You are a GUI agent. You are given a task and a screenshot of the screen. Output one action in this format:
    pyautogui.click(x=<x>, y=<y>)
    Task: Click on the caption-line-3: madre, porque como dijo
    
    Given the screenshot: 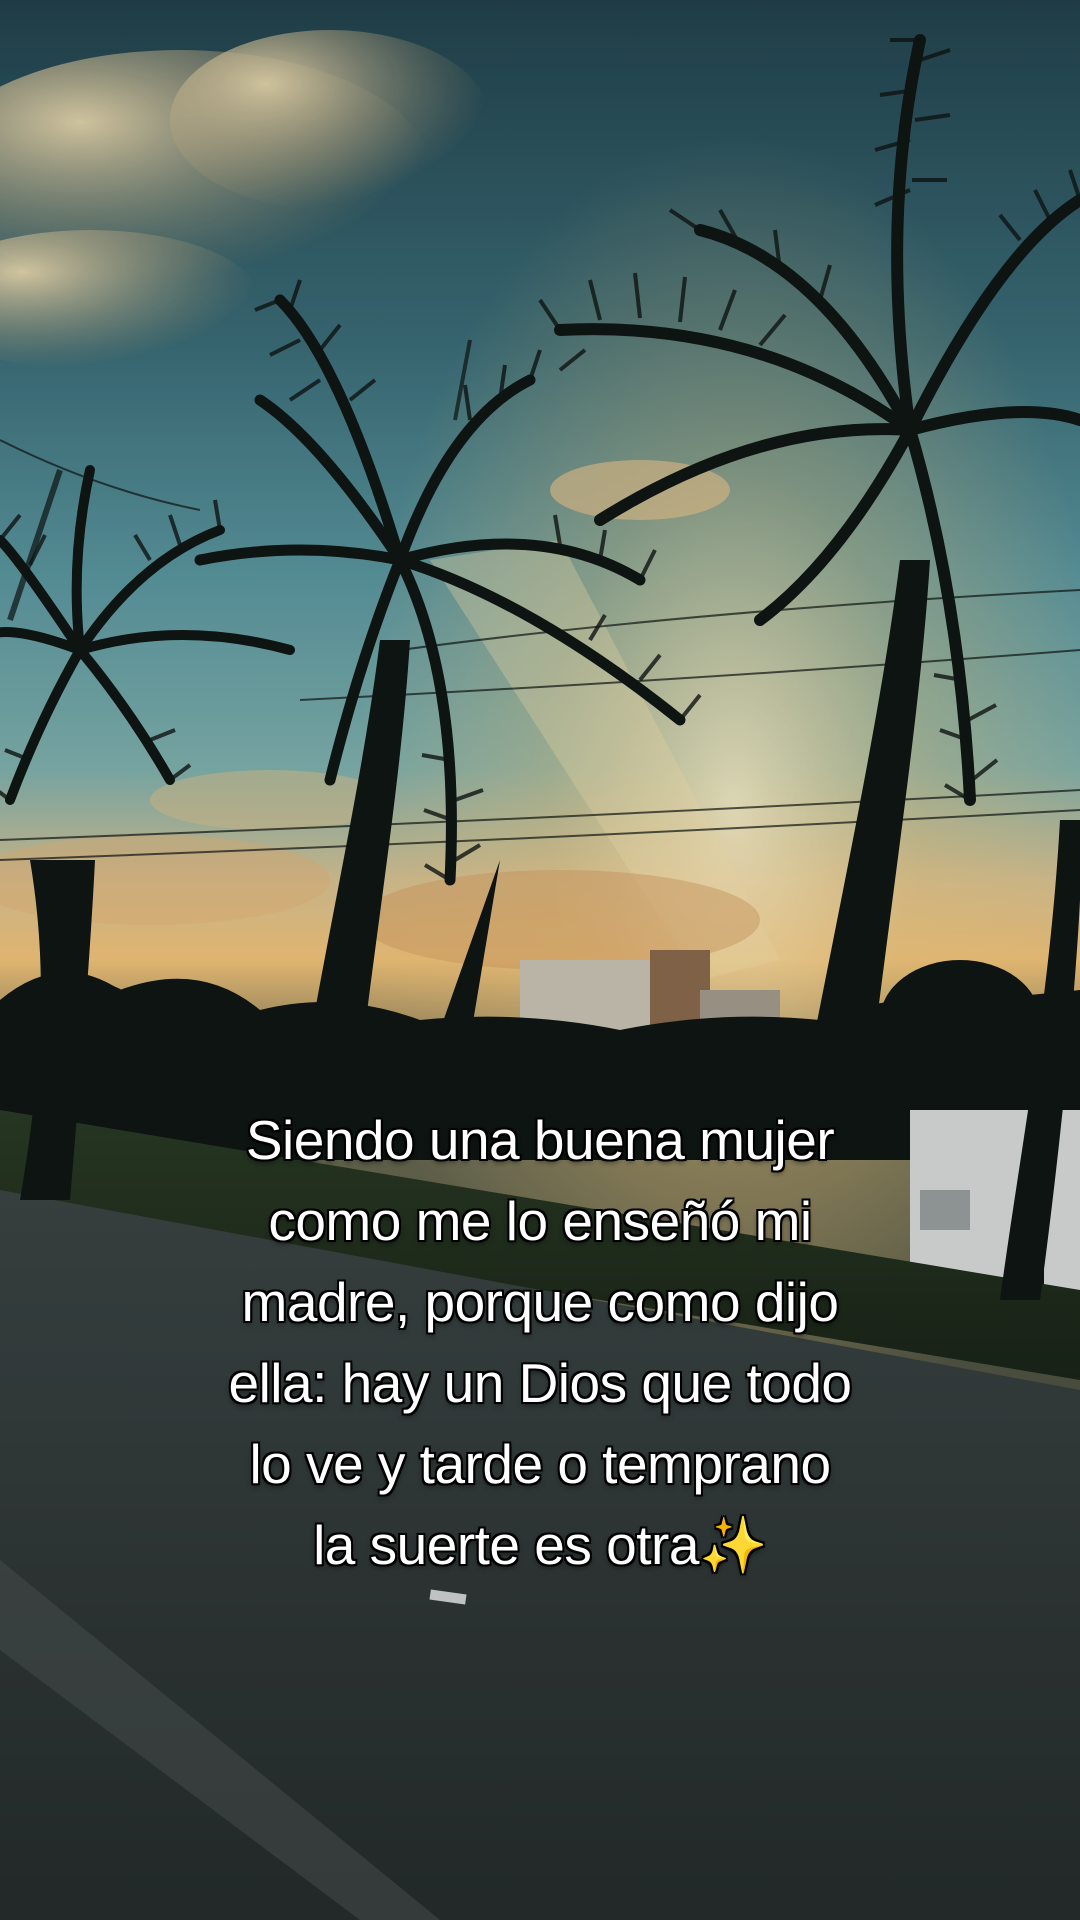 What is the action you would take?
    pyautogui.click(x=540, y=1302)
    